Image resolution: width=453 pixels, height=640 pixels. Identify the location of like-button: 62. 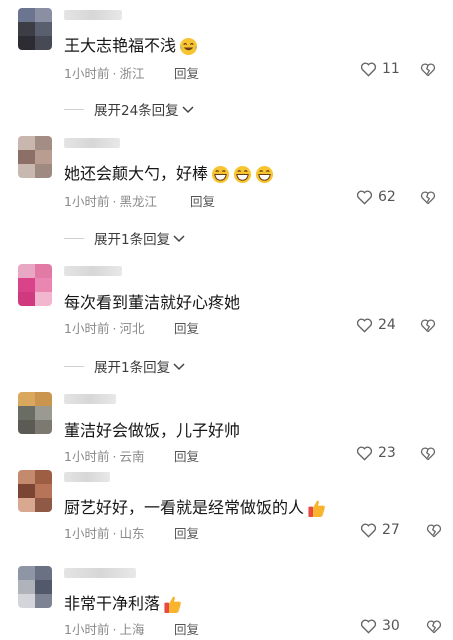
(376, 197).